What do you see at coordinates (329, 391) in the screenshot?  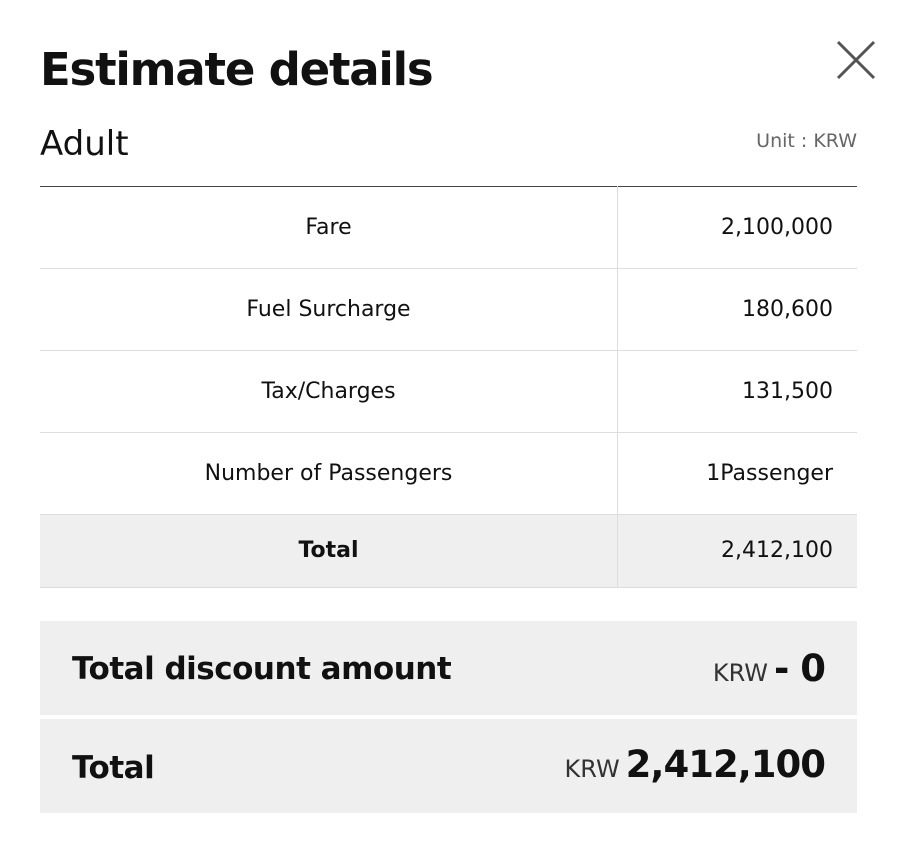 I see `row-label-tax-charges: Tax/Charges` at bounding box center [329, 391].